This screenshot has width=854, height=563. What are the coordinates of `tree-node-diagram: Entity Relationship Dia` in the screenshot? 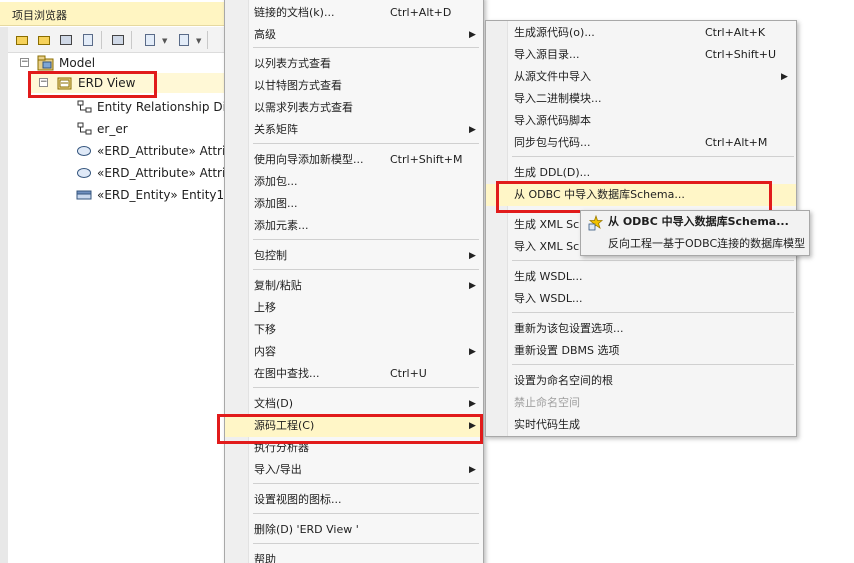 It's located at (120, 107).